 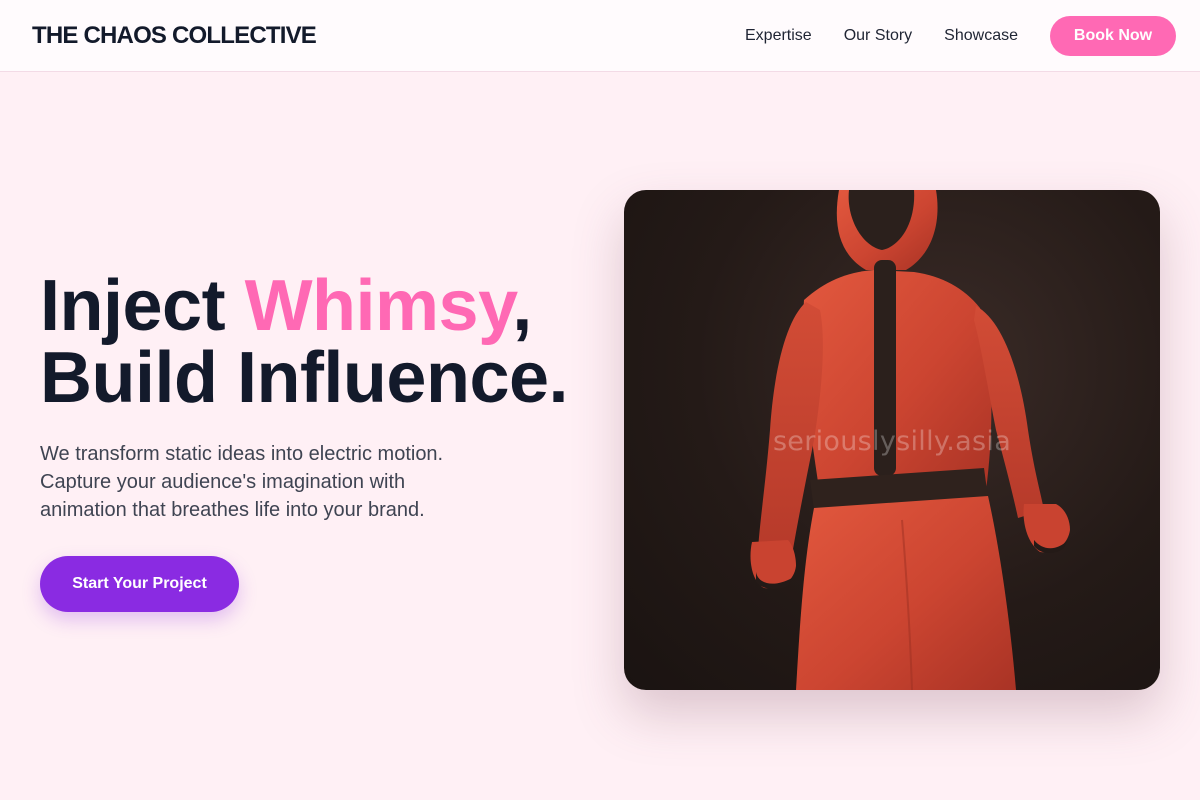 What do you see at coordinates (378, 306) in the screenshot?
I see `headline-accent: Whimsy` at bounding box center [378, 306].